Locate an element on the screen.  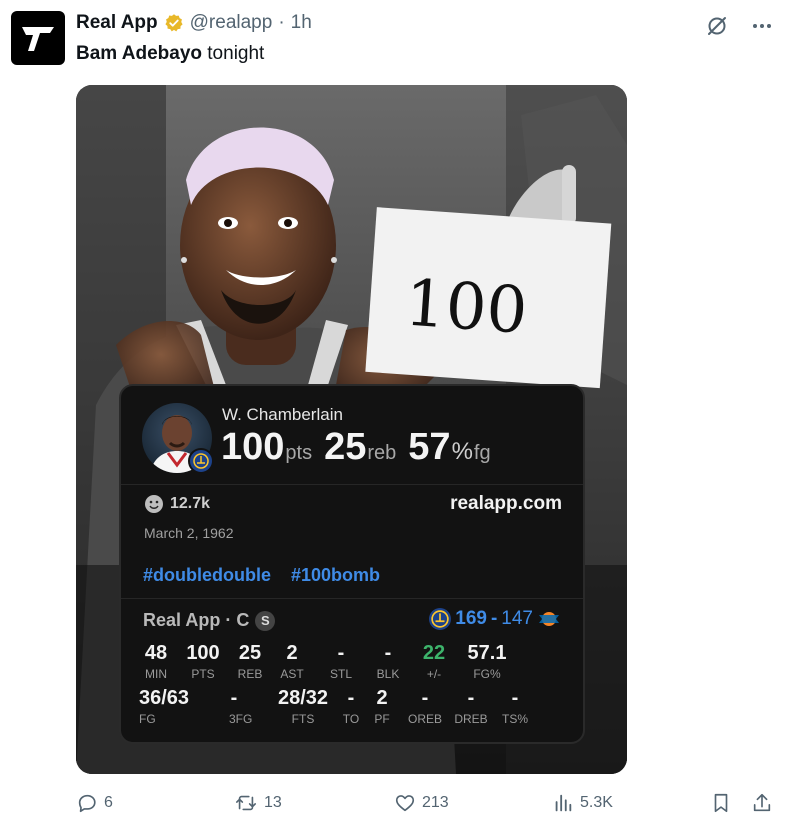
more-options-icon is located at coordinates (762, 26).